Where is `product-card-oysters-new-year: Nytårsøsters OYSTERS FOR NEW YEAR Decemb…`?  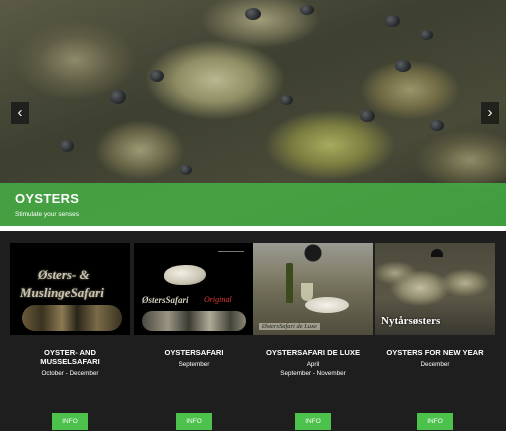 product-card-oysters-new-year: Nytårsøsters OYSTERS FOR NEW YEAR Decemb… is located at coordinates (435, 337).